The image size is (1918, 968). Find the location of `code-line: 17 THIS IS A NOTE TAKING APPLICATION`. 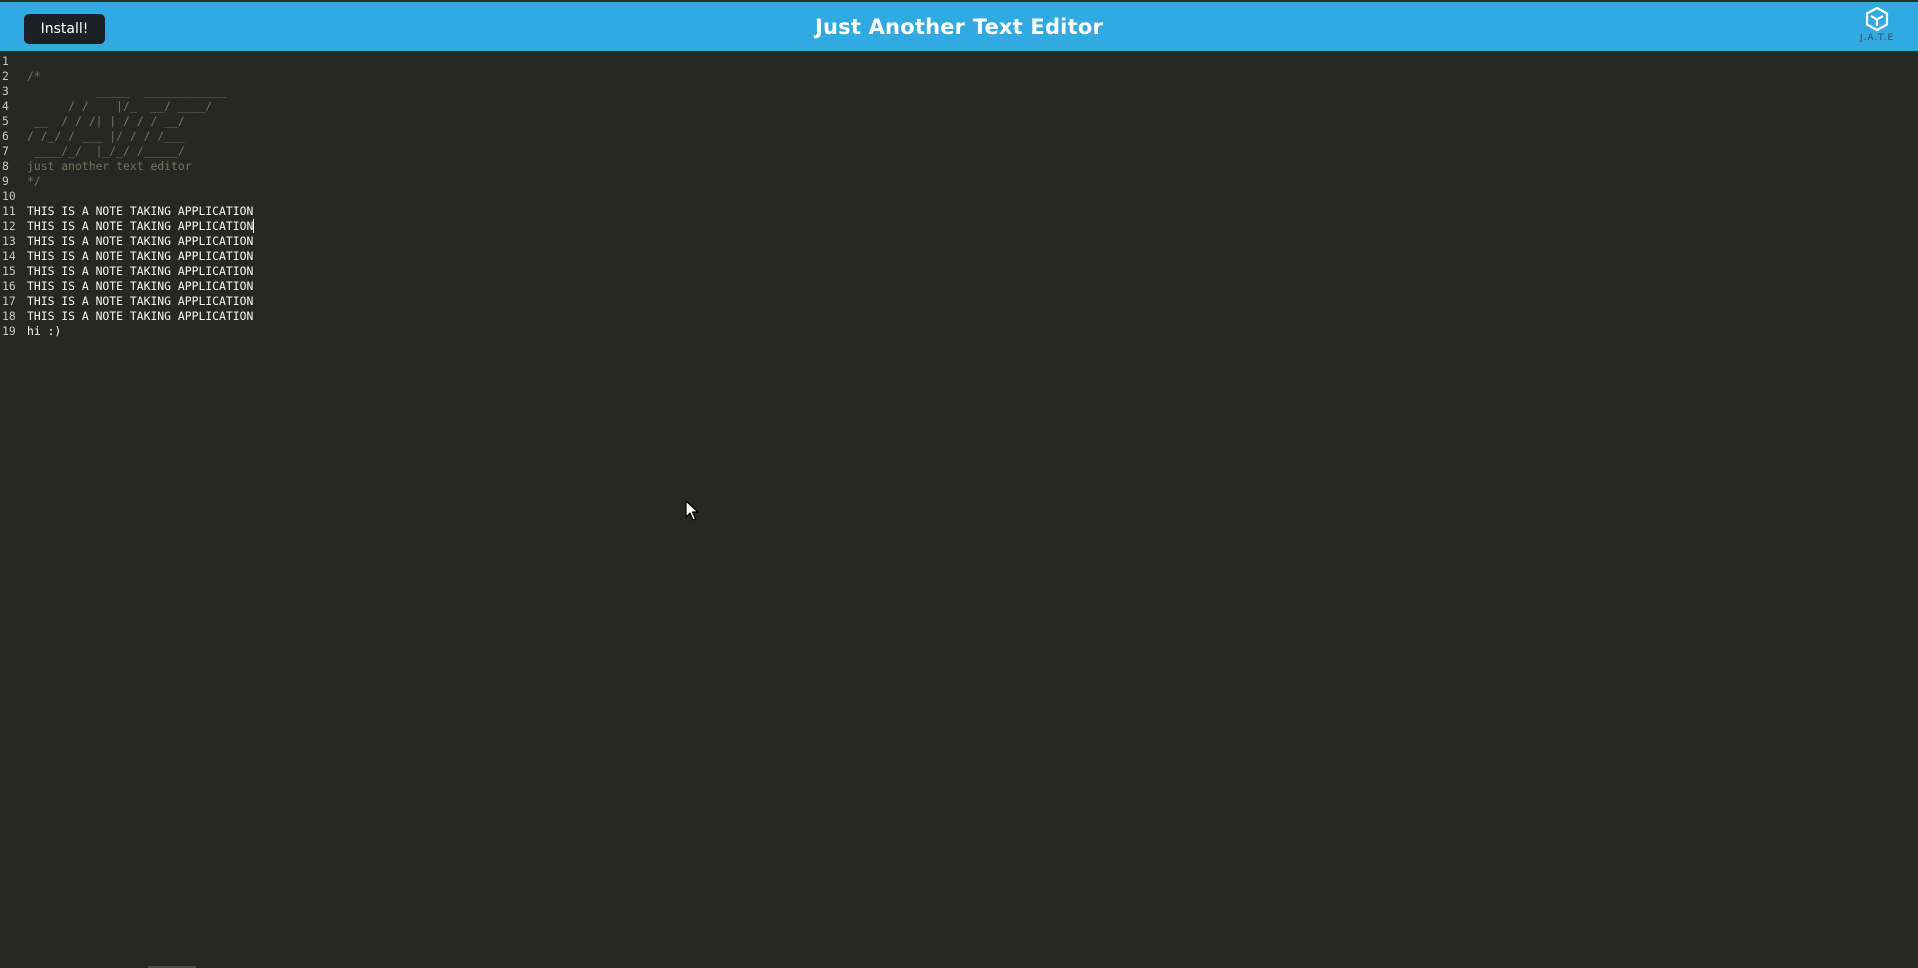

code-line: 17 THIS IS A NOTE TAKING APPLICATION is located at coordinates (127, 301).